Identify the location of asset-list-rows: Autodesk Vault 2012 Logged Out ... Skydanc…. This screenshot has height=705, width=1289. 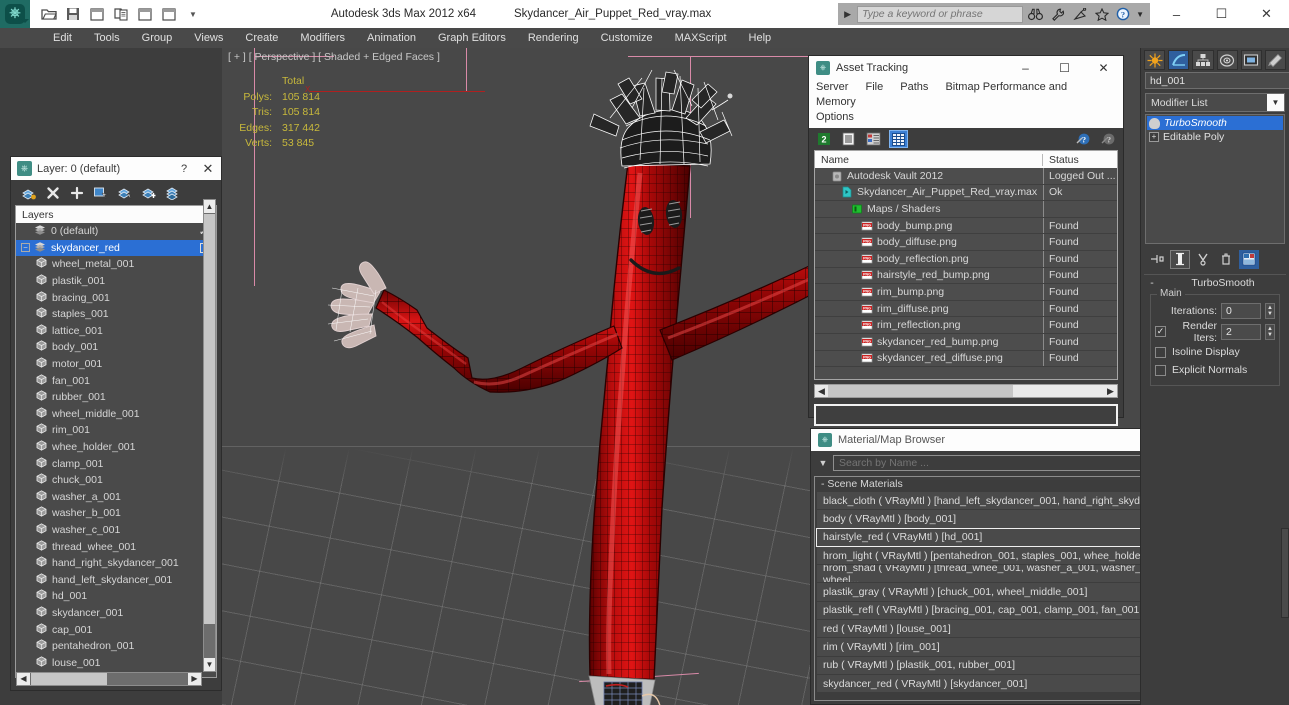
(966, 273).